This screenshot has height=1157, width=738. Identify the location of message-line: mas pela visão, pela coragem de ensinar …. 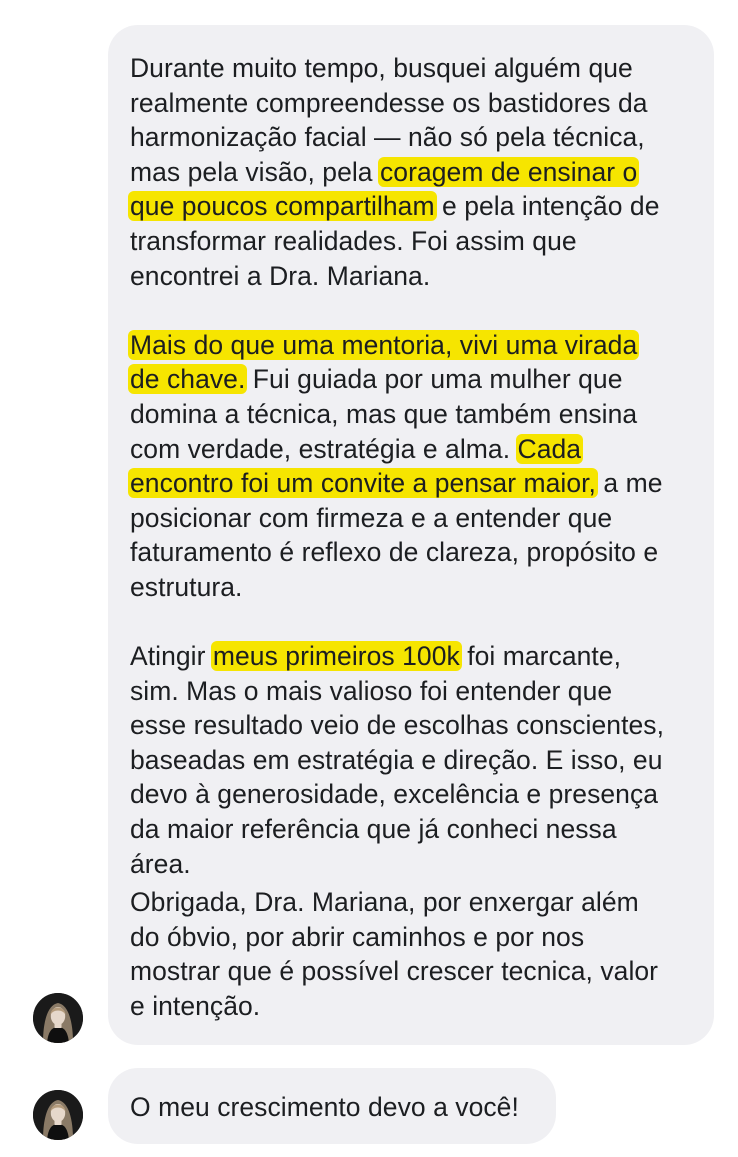
(412, 172).